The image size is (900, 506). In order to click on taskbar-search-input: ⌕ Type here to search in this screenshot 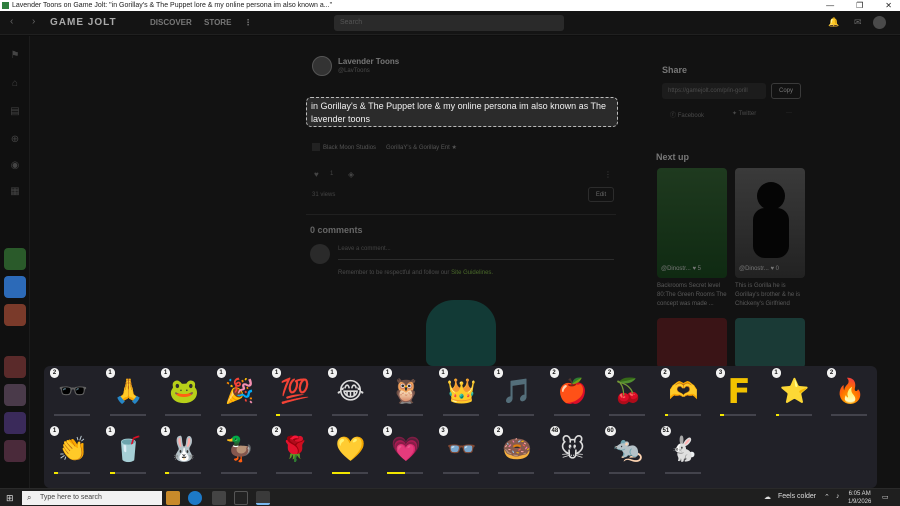, I will do `click(92, 498)`.